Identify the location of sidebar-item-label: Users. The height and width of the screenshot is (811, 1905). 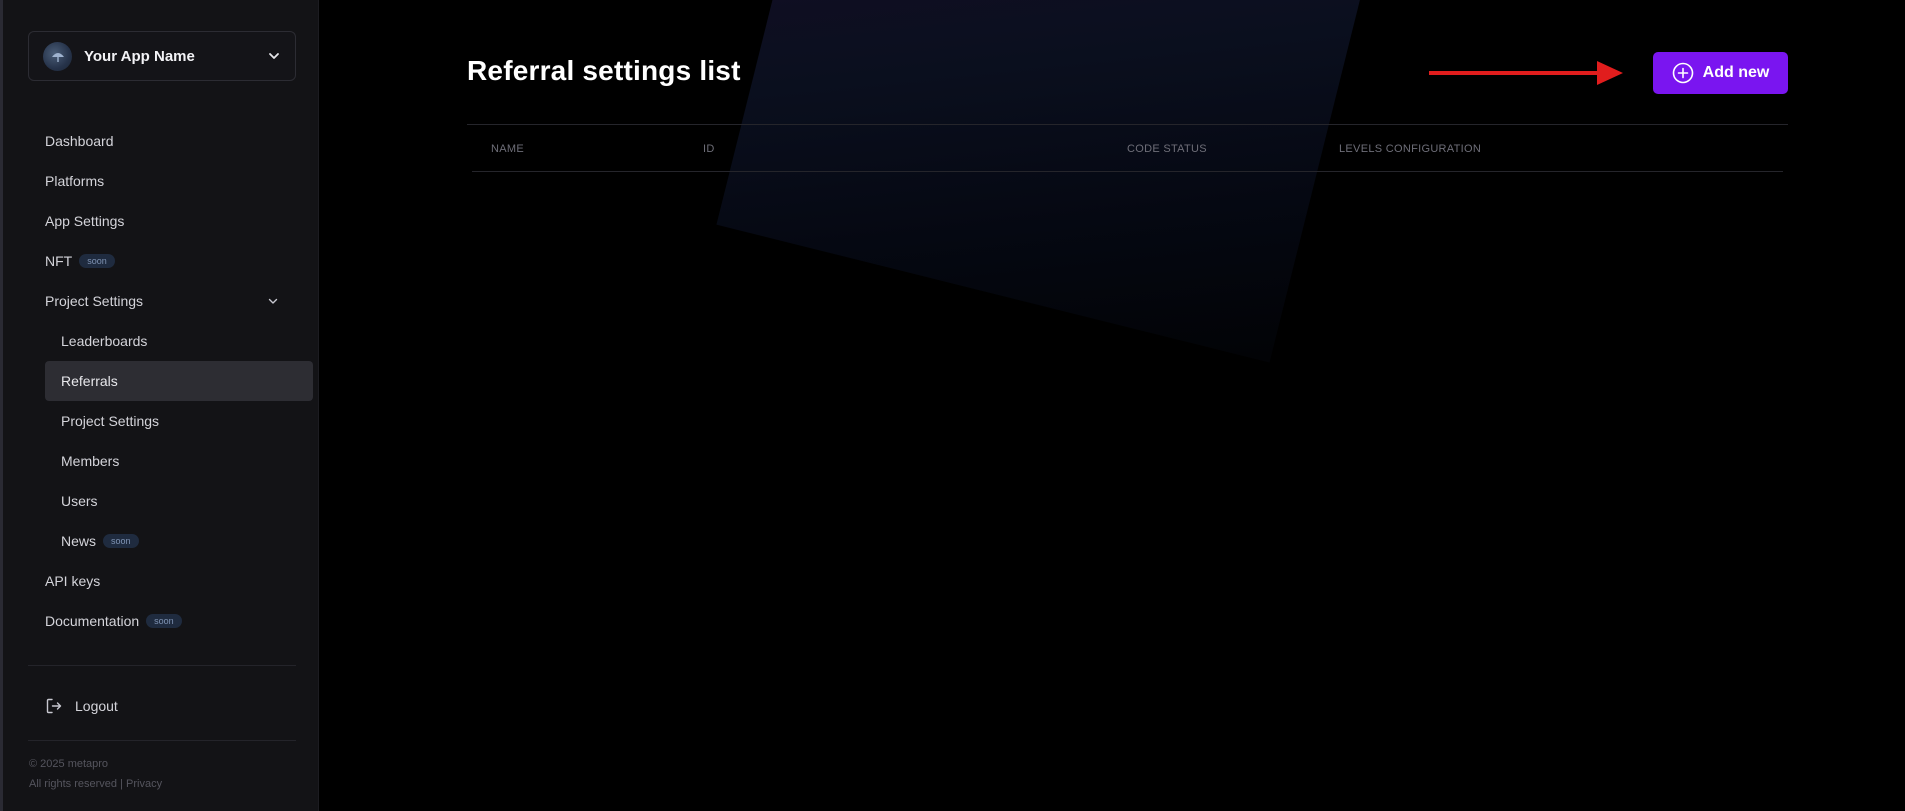
(79, 501).